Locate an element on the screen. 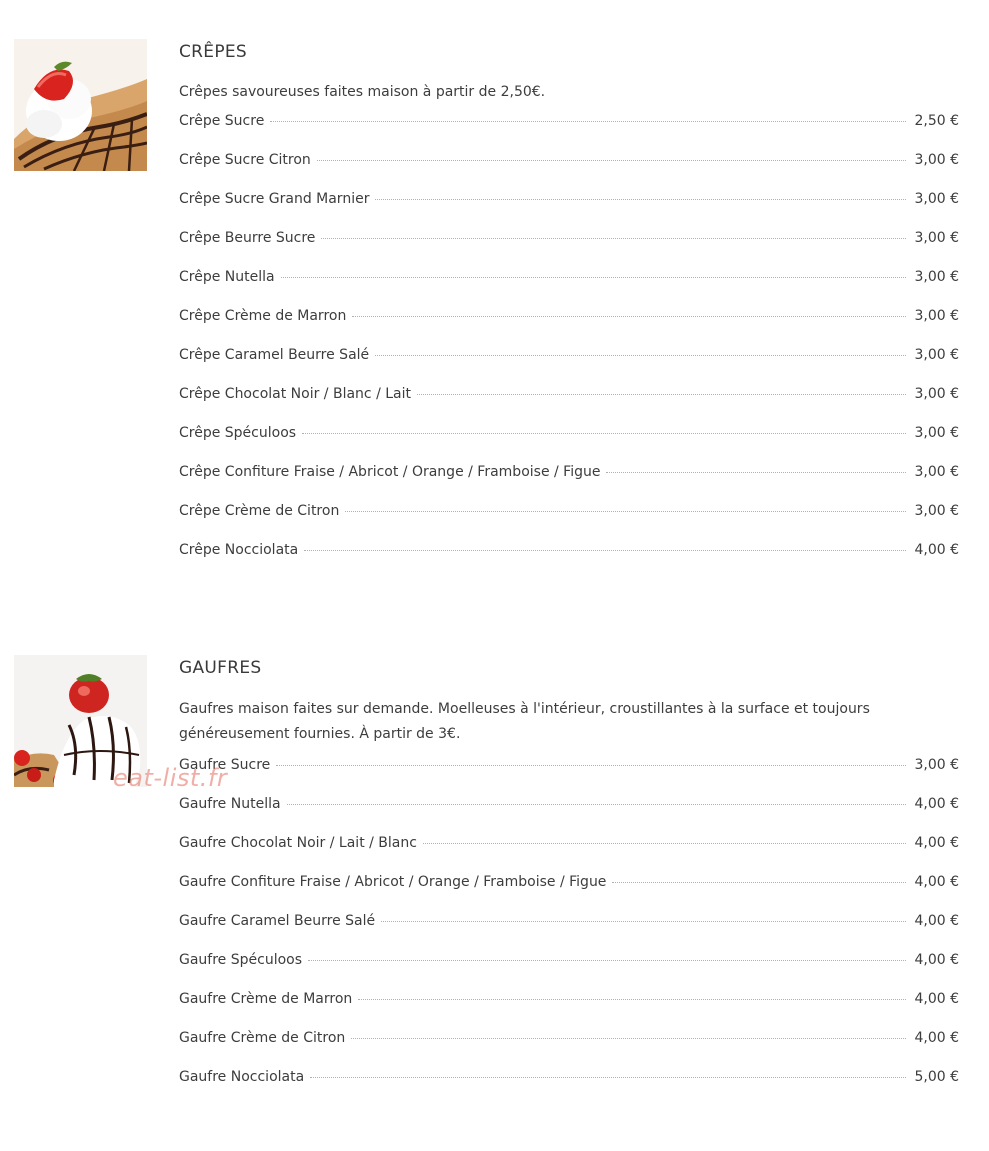 The height and width of the screenshot is (1151, 989). menu-item: Gaufre Nocciolata 5,00 € is located at coordinates (569, 1088).